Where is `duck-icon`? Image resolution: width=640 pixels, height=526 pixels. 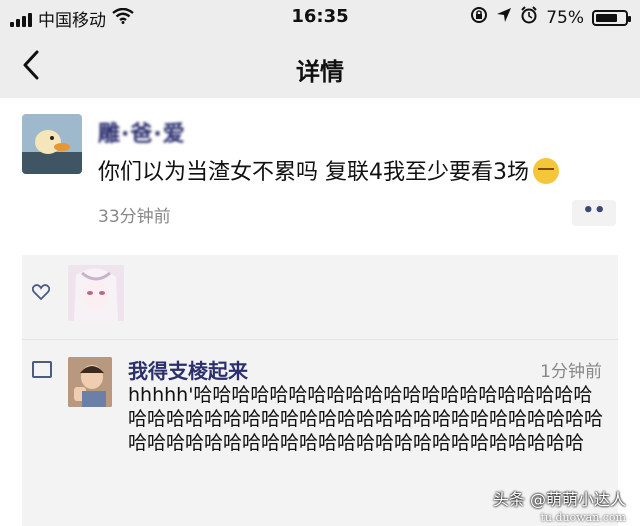 duck-icon is located at coordinates (52, 144).